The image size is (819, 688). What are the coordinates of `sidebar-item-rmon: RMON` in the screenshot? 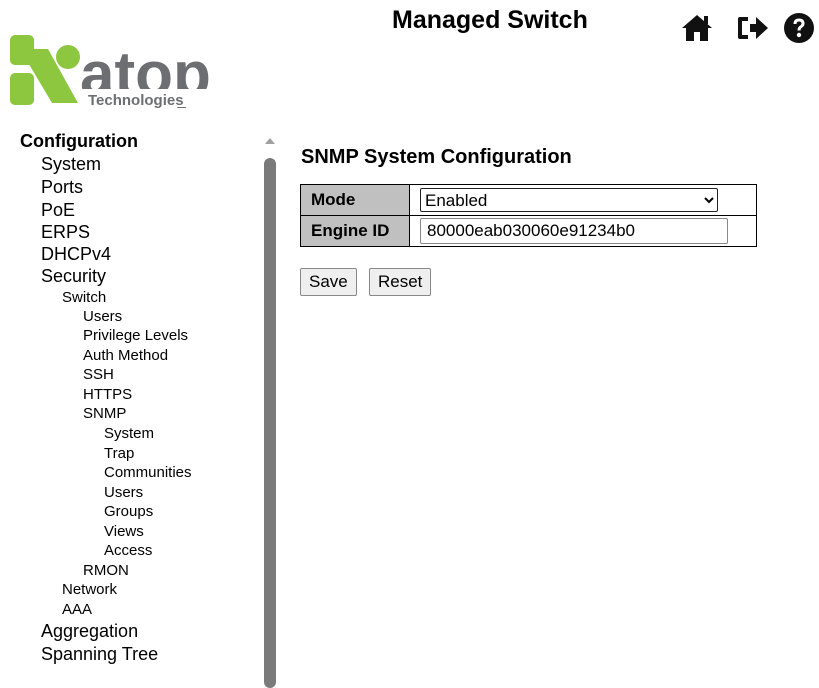 It's located at (106, 570).